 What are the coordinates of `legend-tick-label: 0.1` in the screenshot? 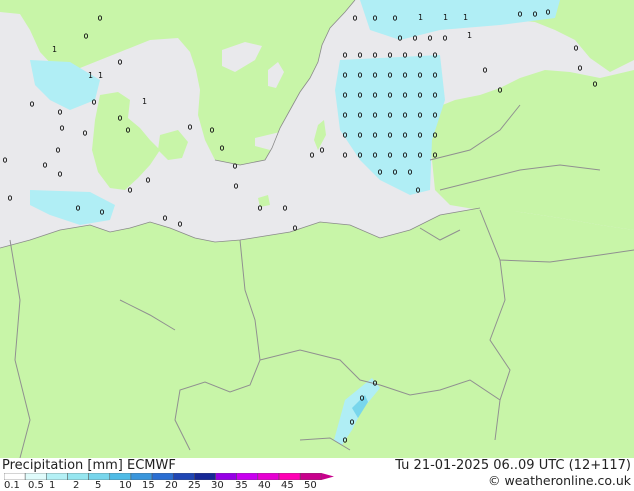 It's located at (12, 485).